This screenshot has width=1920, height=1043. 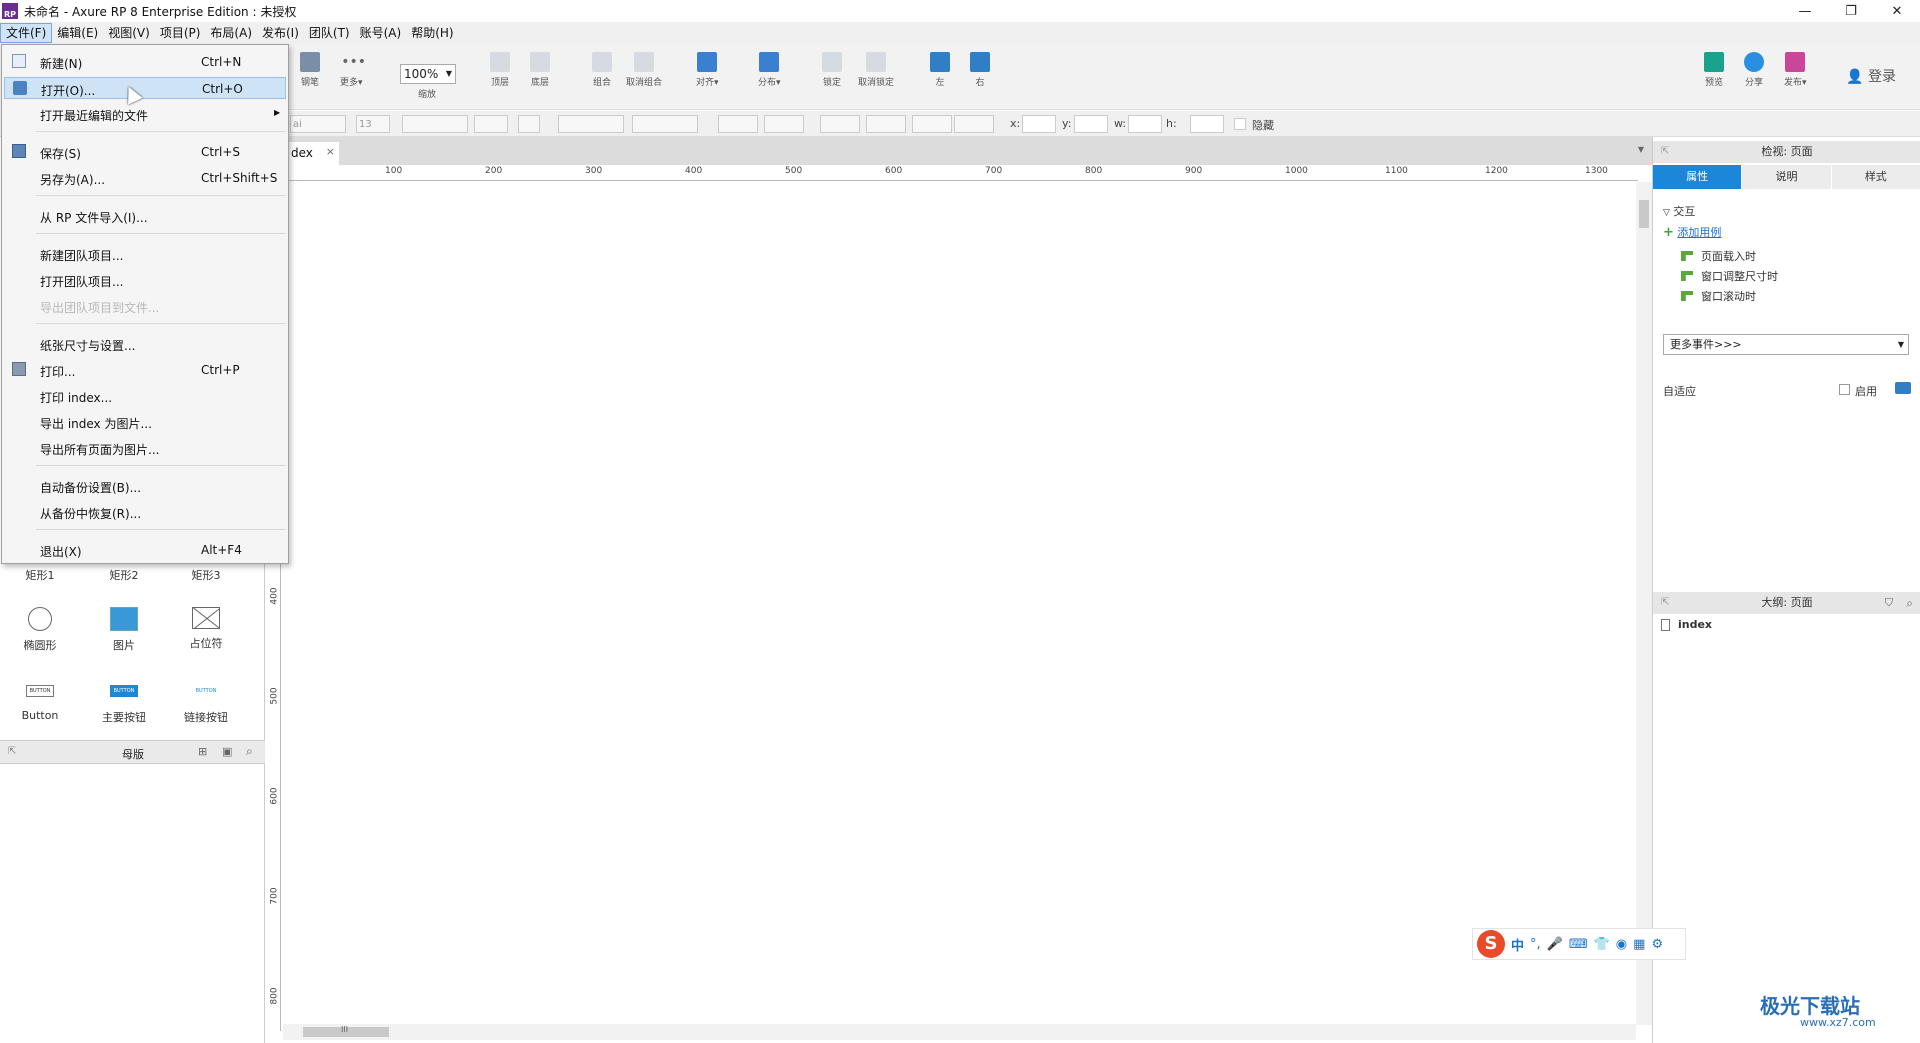 I want to click on add-case-link: + 添加用例, so click(x=1692, y=232).